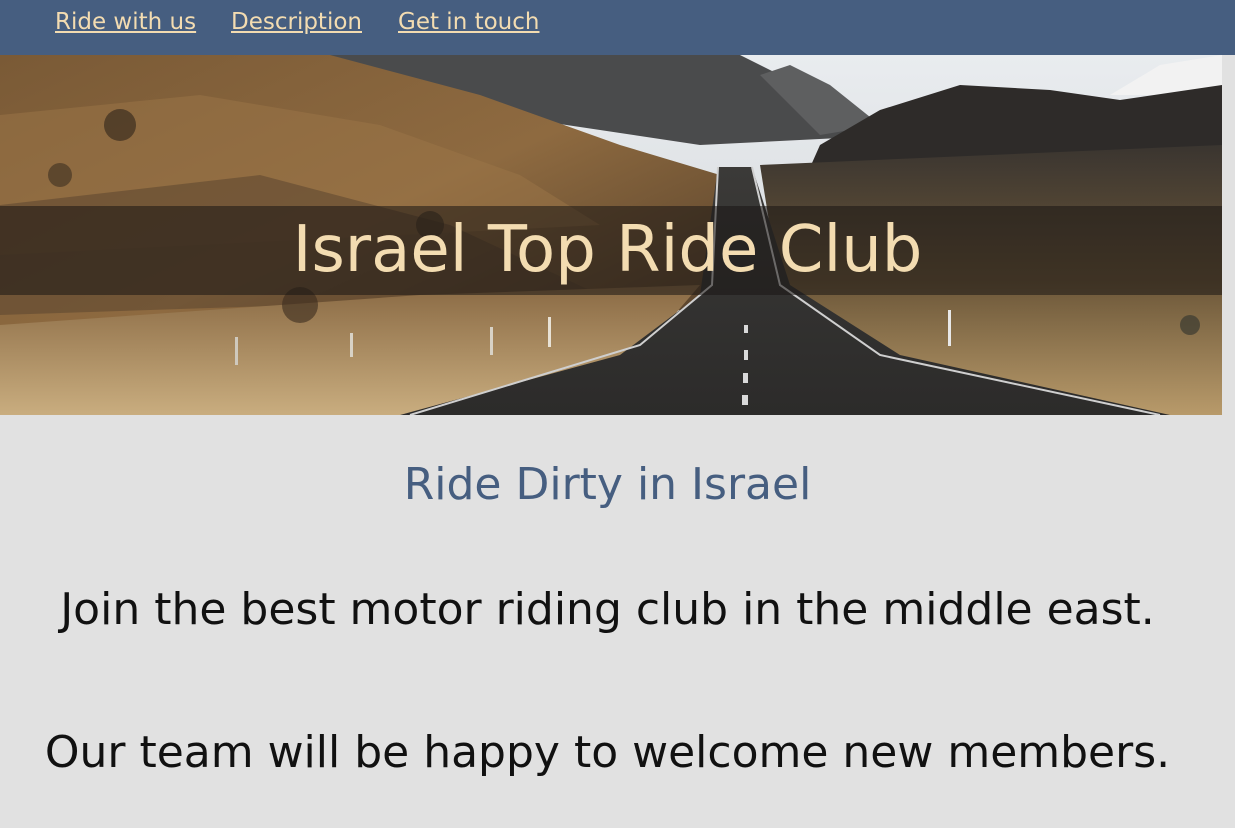 This screenshot has width=1235, height=828. What do you see at coordinates (296, 22) in the screenshot?
I see `nav-link-description: Description` at bounding box center [296, 22].